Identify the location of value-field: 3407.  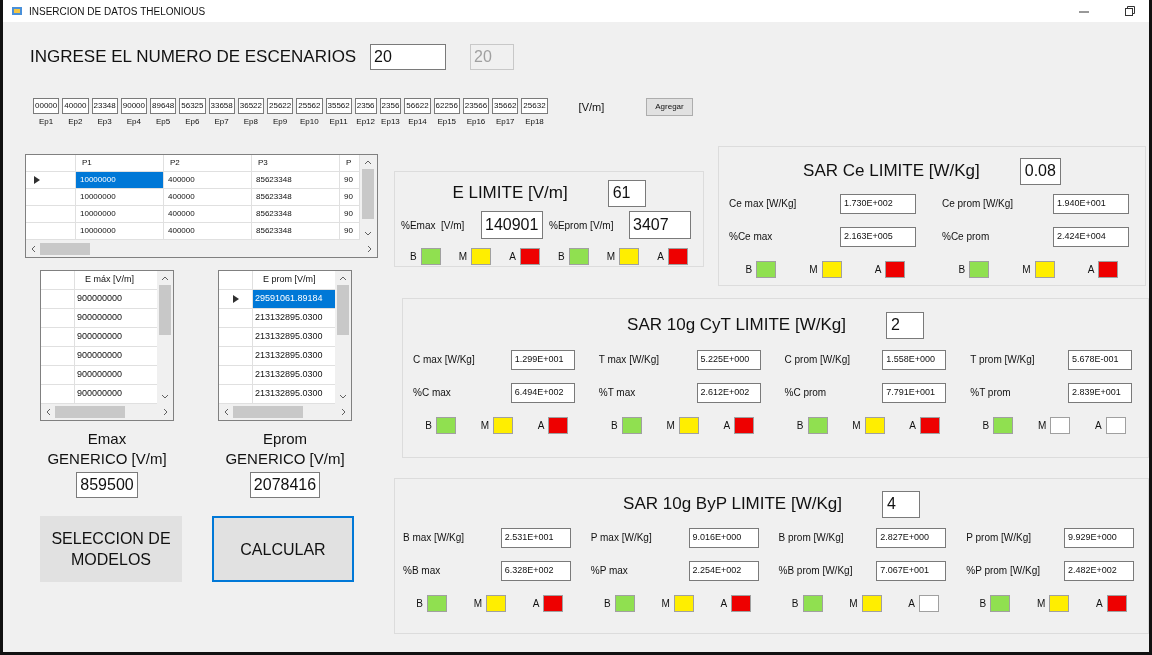
(660, 225).